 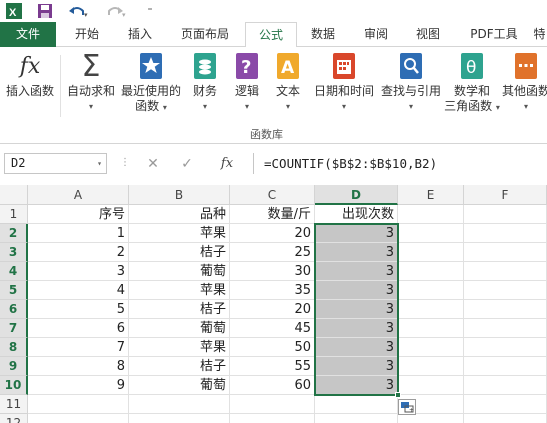 What do you see at coordinates (344, 82) in the screenshot?
I see `date-time-button: 日期和时间 ▾` at bounding box center [344, 82].